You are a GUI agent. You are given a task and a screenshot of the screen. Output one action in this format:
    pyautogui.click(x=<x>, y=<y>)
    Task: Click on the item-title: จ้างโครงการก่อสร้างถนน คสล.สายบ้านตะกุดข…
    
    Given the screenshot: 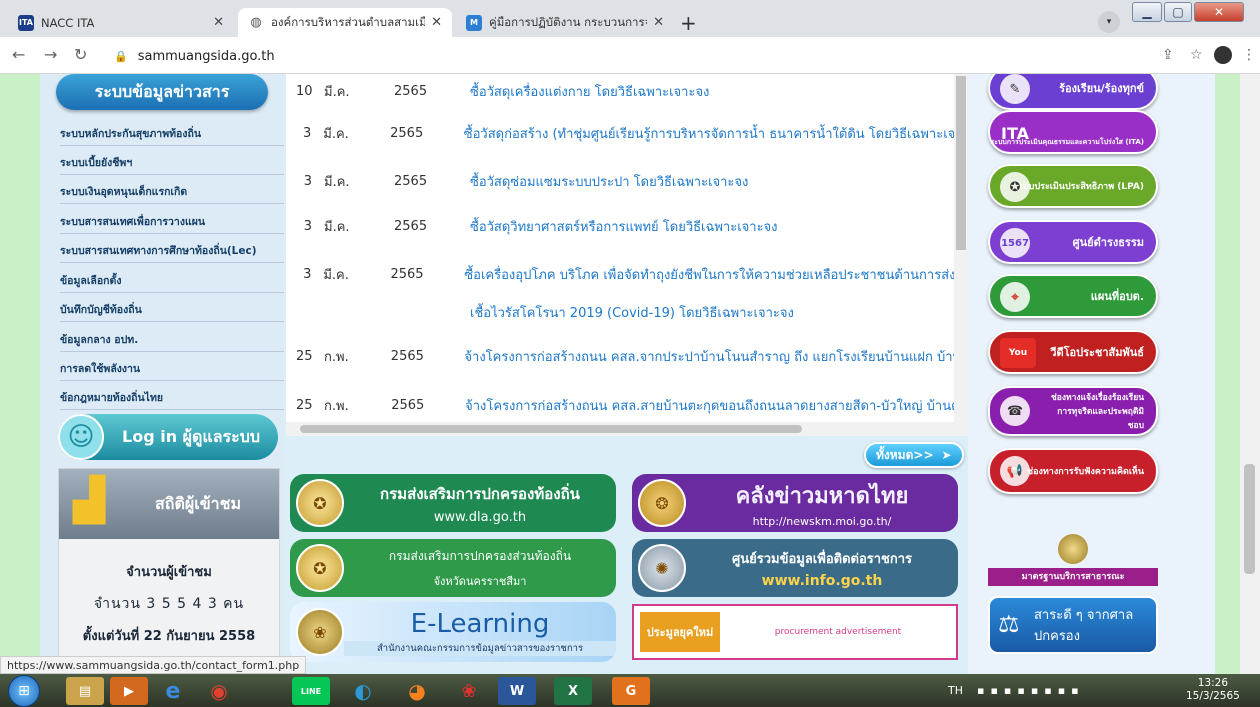 What is the action you would take?
    pyautogui.click(x=709, y=405)
    